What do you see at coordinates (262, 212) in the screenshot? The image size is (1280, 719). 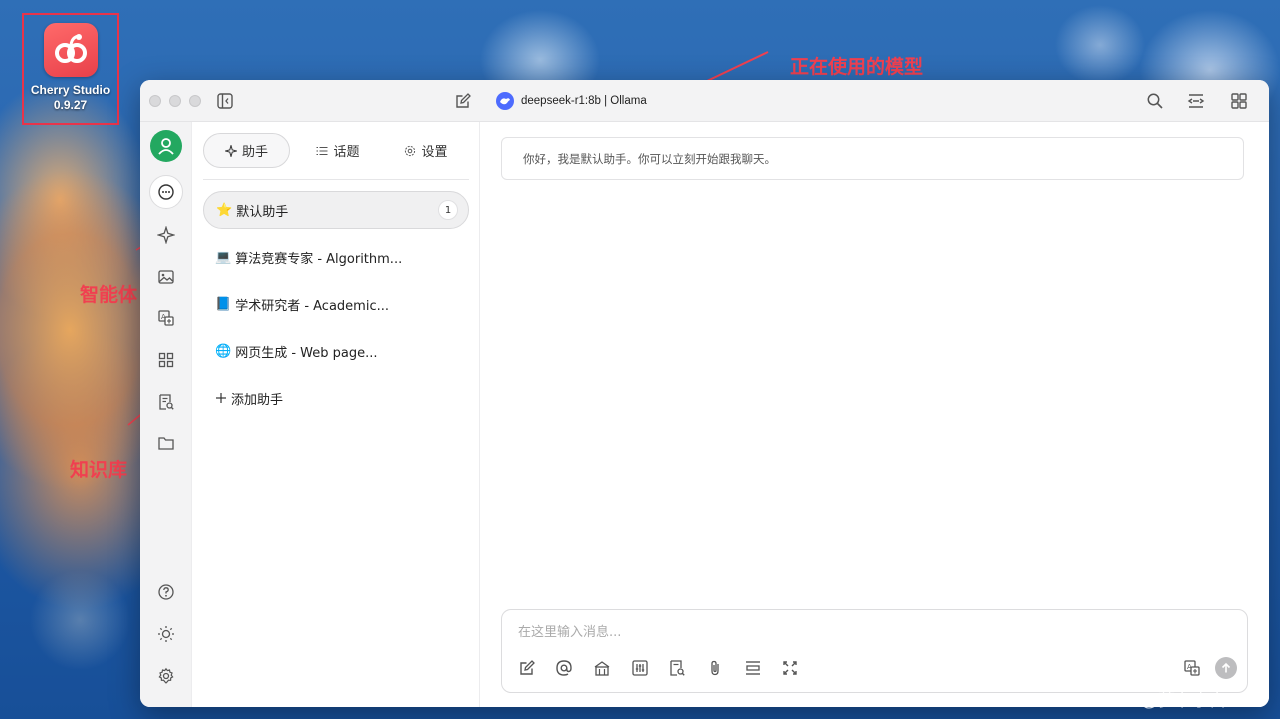 I see `assistant-label: 默认助手` at bounding box center [262, 212].